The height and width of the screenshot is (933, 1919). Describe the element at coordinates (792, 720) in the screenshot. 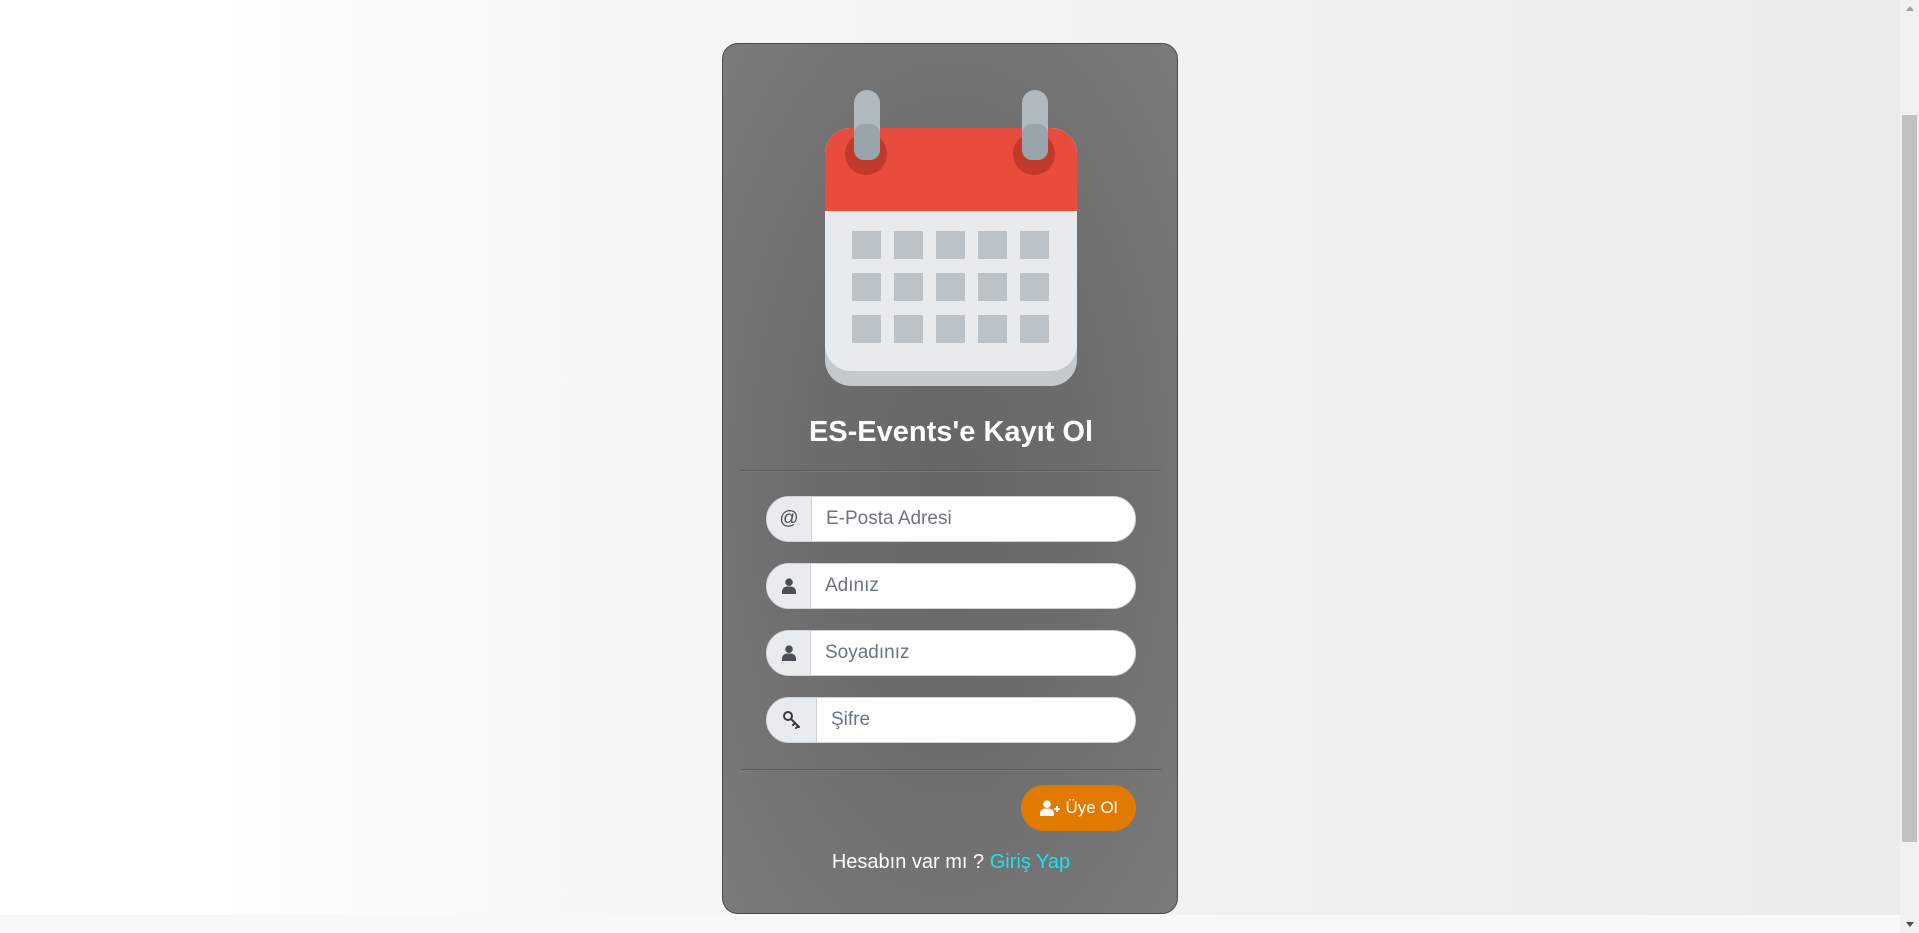

I see `key-icon` at that location.